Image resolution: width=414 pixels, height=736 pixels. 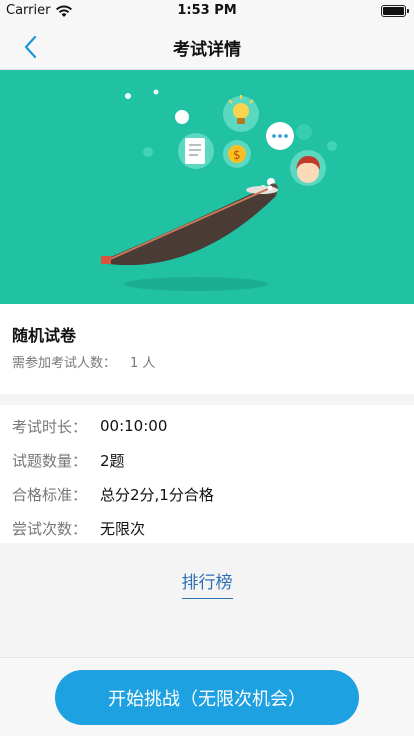 I want to click on battery-icon, so click(x=395, y=11).